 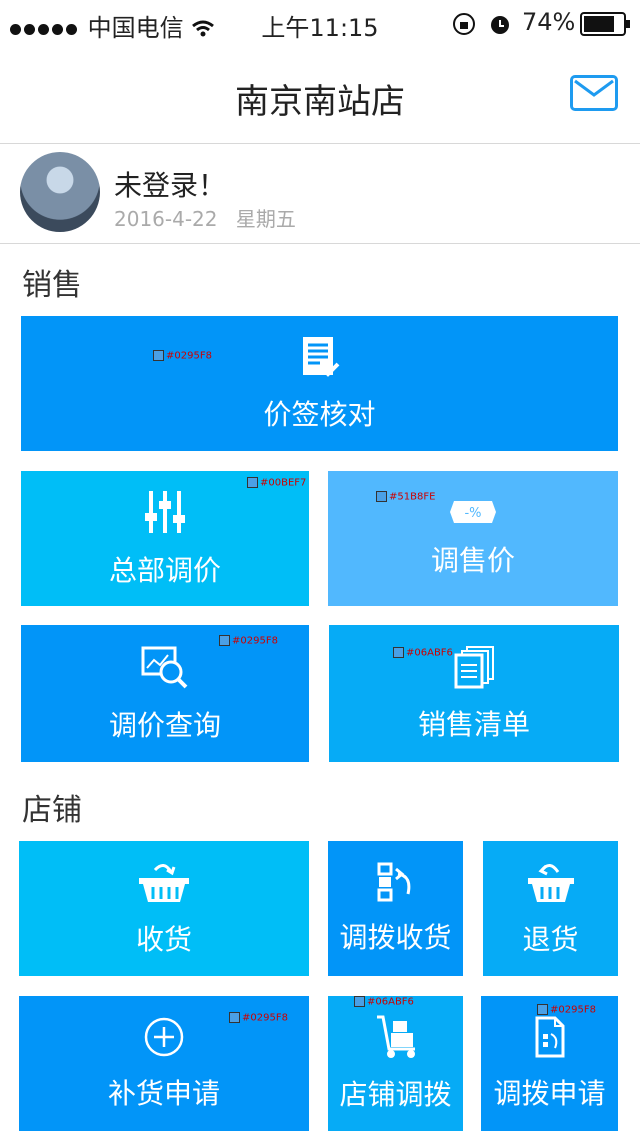 I want to click on tile-store-transfer: 店铺调拨 #06ABF6, so click(x=395, y=1063).